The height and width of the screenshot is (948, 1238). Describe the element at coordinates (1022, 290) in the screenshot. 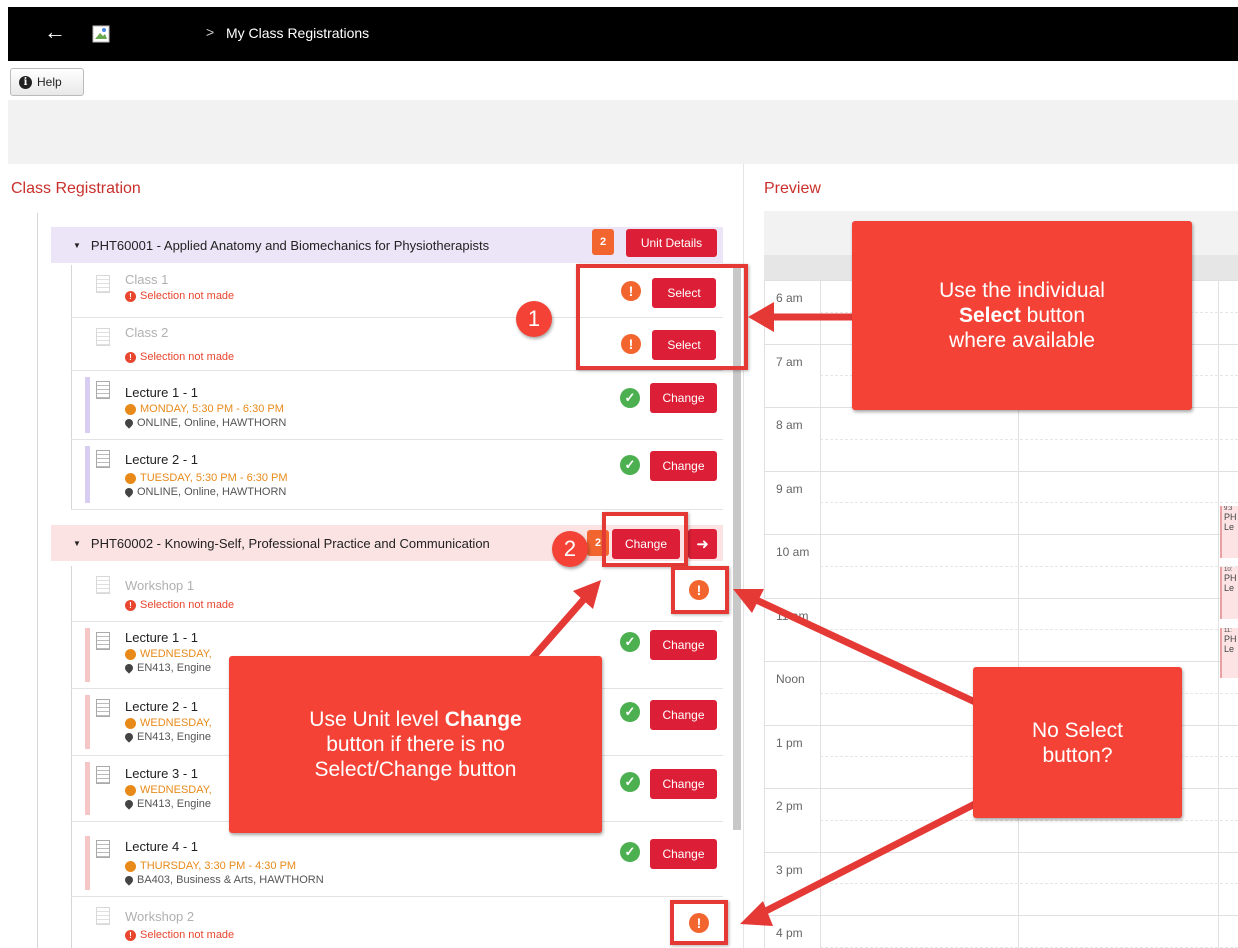

I see `callout-text: Use the individual` at that location.